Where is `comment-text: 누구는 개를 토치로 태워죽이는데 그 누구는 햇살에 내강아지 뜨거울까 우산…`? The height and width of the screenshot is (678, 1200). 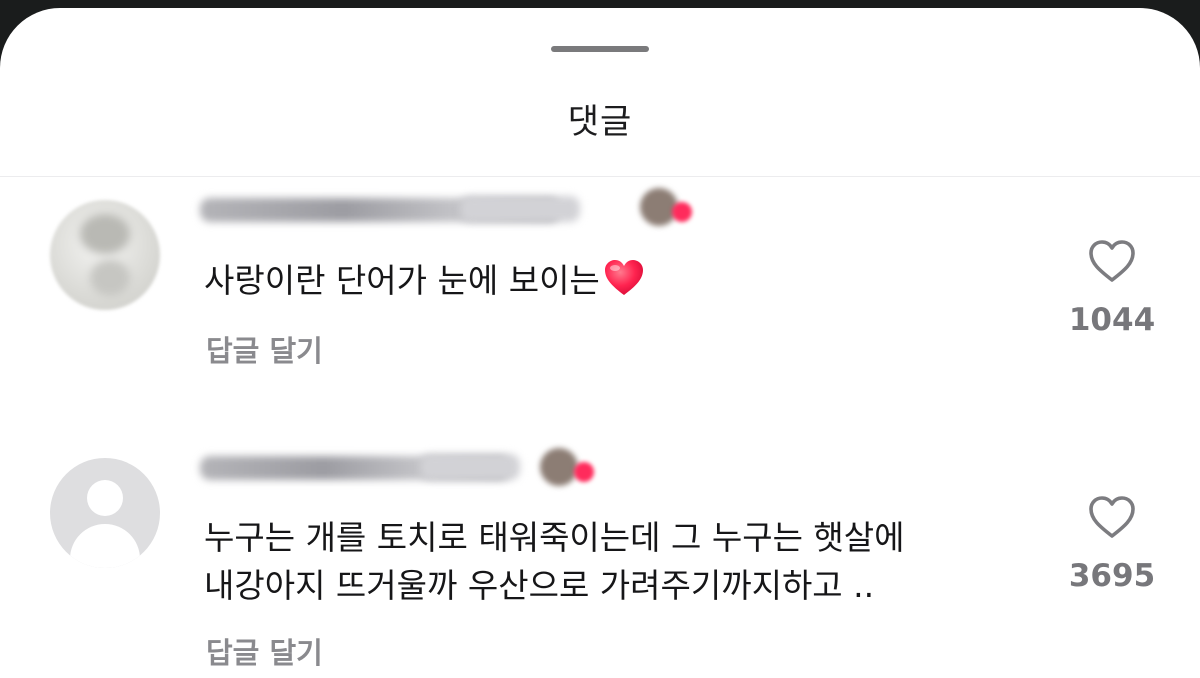 comment-text: 누구는 개를 토치로 태워죽이는데 그 누구는 햇살에 내강아지 뜨거울까 우산… is located at coordinates (554, 562).